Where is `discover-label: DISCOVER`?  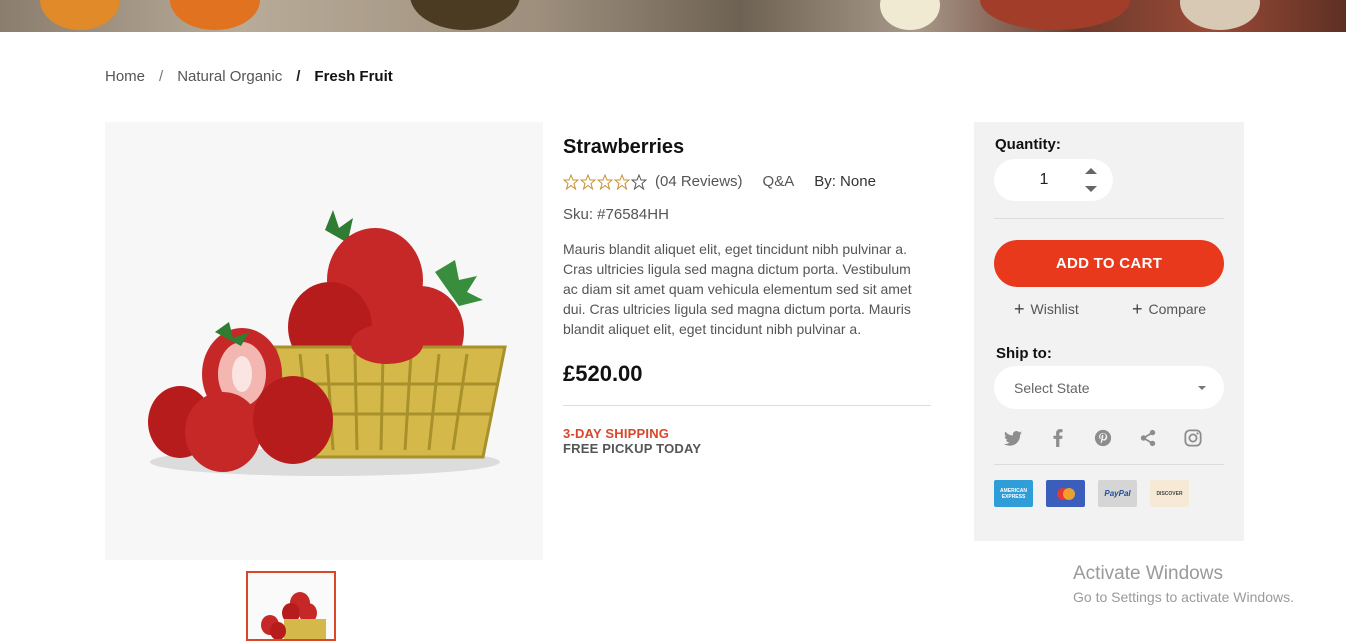 discover-label: DISCOVER is located at coordinates (1169, 493).